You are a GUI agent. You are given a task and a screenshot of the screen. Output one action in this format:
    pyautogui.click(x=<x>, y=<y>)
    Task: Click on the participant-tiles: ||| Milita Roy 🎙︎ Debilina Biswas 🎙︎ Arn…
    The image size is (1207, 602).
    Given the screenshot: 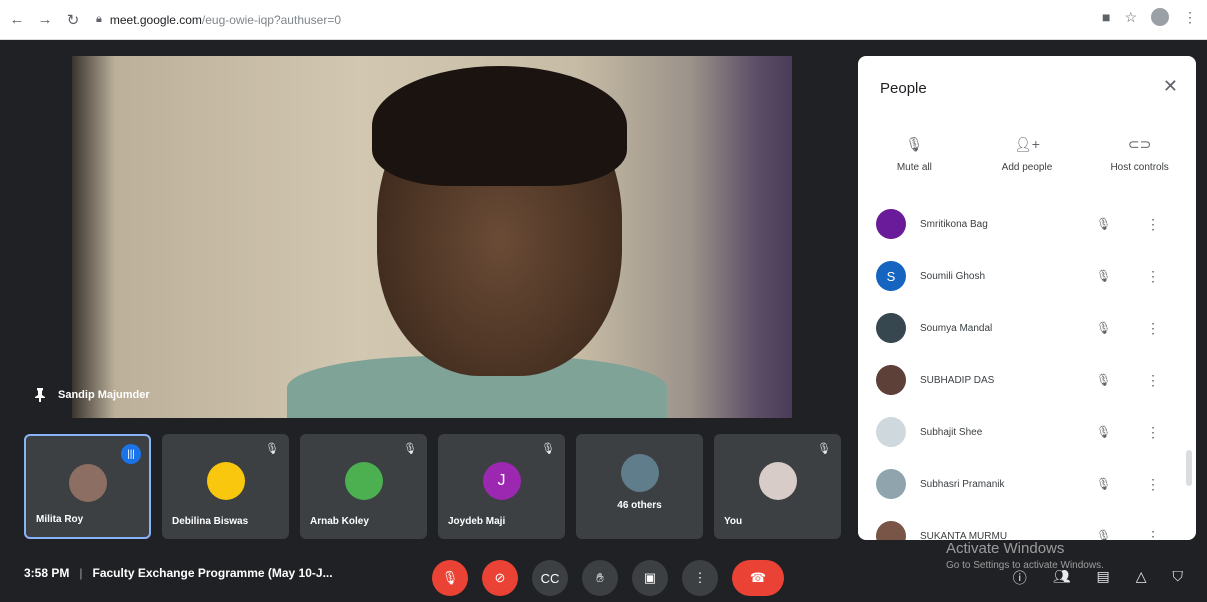 What is the action you would take?
    pyautogui.click(x=432, y=486)
    